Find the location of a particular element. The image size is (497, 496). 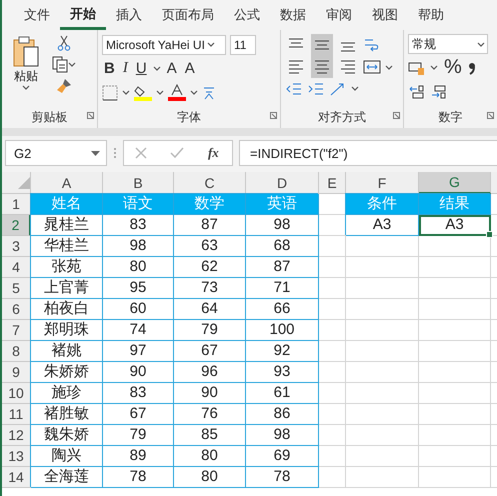

row-header: 7 is located at coordinates (16, 330).